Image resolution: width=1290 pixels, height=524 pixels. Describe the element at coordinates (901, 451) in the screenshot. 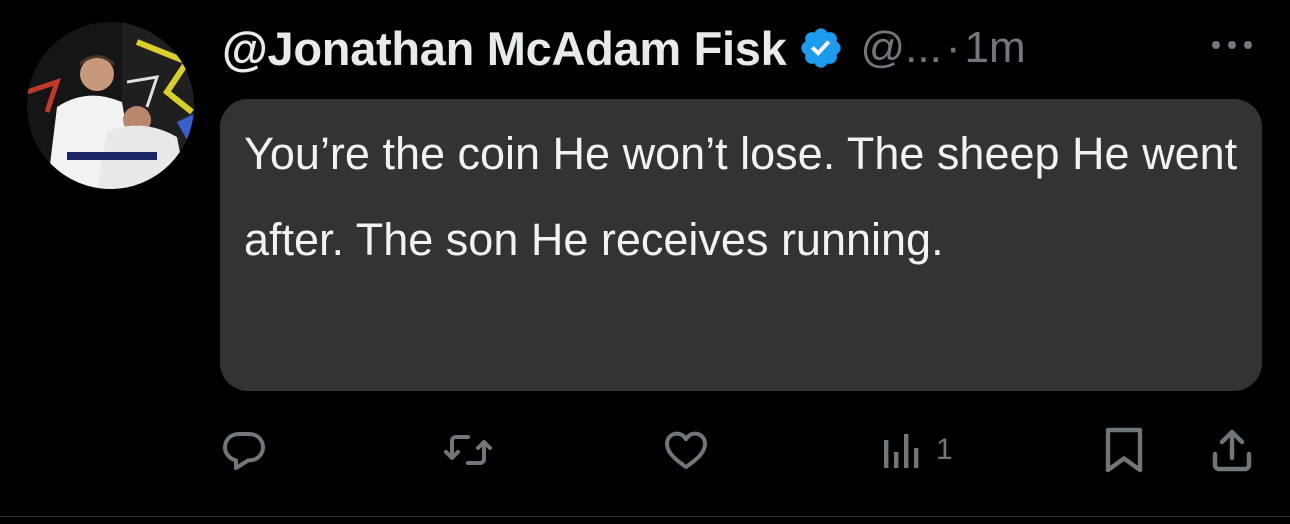

I see `views-bar-chart-icon` at that location.